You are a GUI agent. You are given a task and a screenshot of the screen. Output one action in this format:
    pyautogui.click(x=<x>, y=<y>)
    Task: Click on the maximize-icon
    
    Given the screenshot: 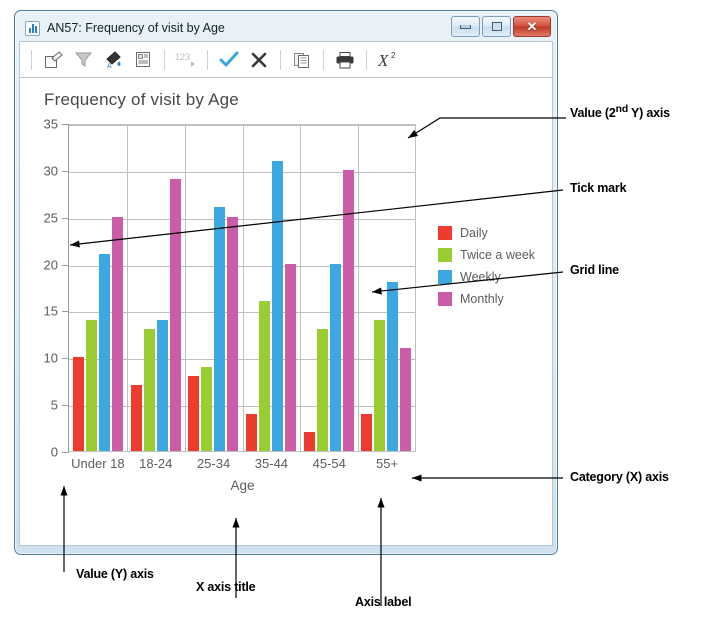 What is the action you would take?
    pyautogui.click(x=496, y=26)
    